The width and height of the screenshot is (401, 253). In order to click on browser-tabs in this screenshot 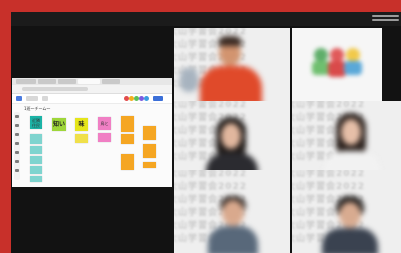, I will do `click(92, 81)`.